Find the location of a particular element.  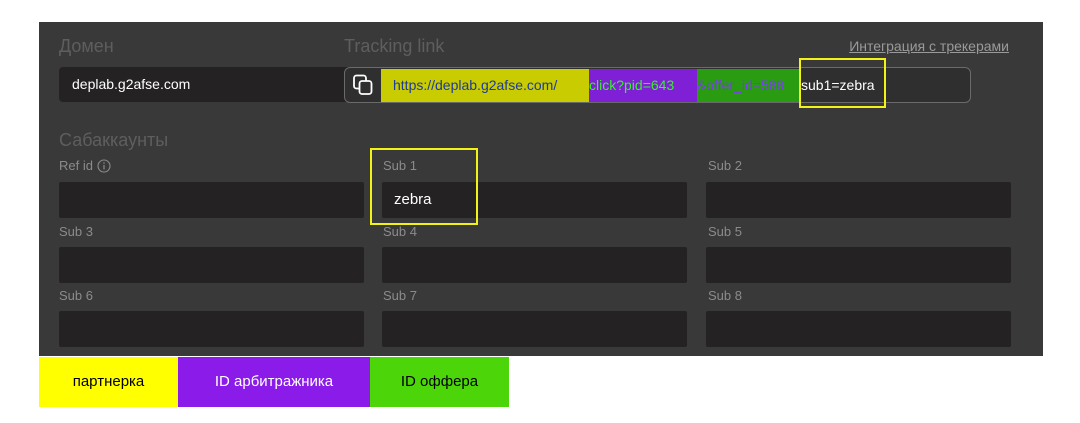

domain-label: Домен is located at coordinates (86, 46).